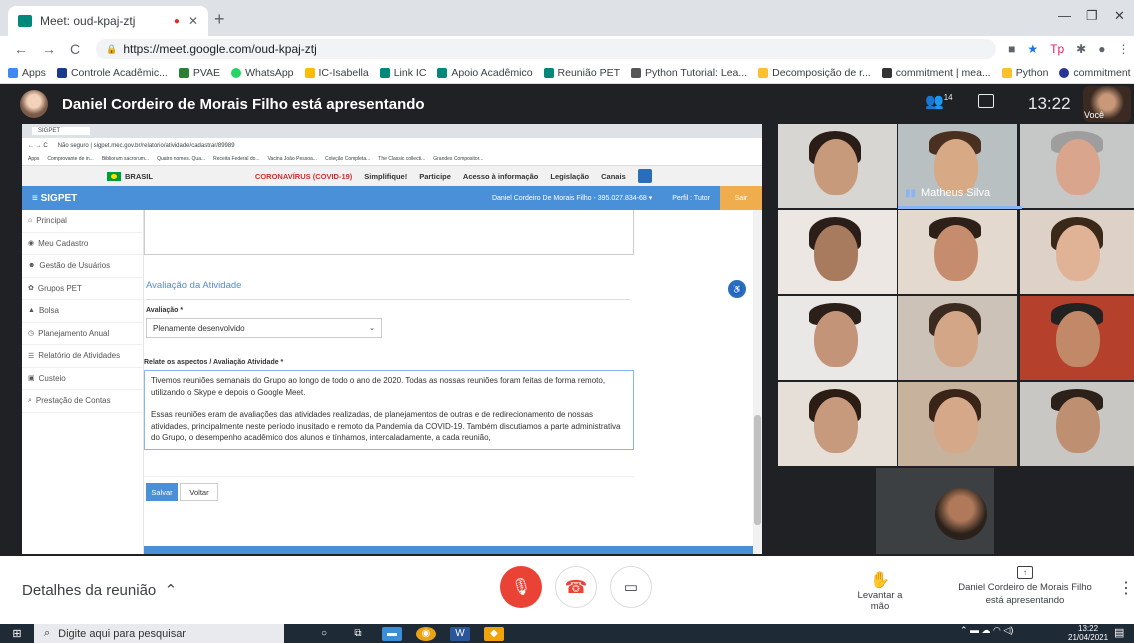 The image size is (1134, 643). Describe the element at coordinates (48, 311) in the screenshot. I see `sidebar-item-label: Bolsa` at that location.